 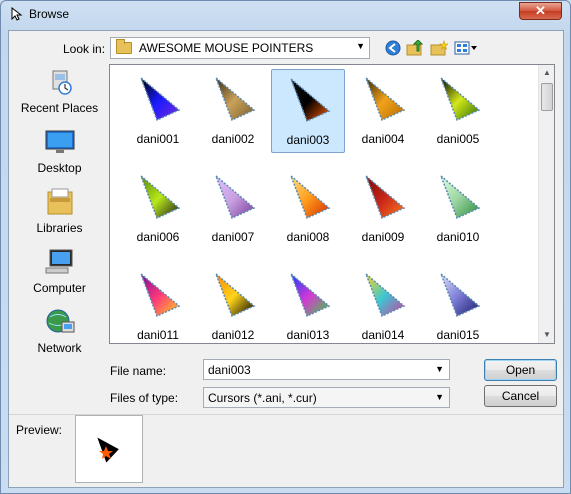 I want to click on file-item-label: dani001, so click(x=158, y=139).